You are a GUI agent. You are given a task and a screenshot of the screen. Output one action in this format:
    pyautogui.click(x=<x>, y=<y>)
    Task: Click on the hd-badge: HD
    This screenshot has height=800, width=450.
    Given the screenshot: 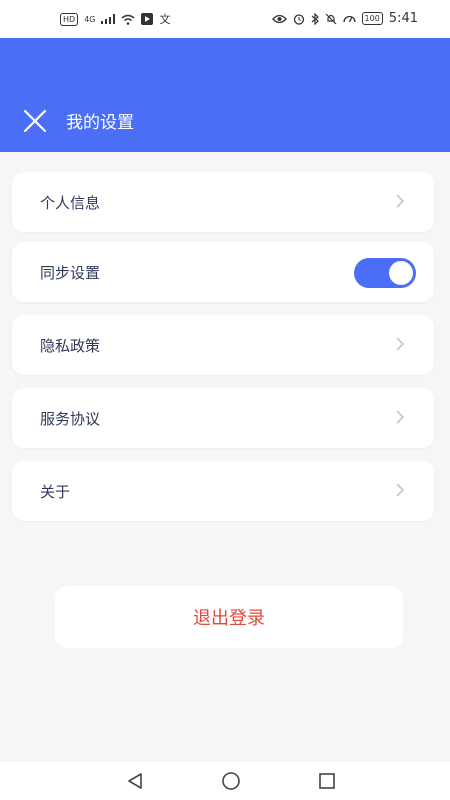 What is the action you would take?
    pyautogui.click(x=69, y=19)
    